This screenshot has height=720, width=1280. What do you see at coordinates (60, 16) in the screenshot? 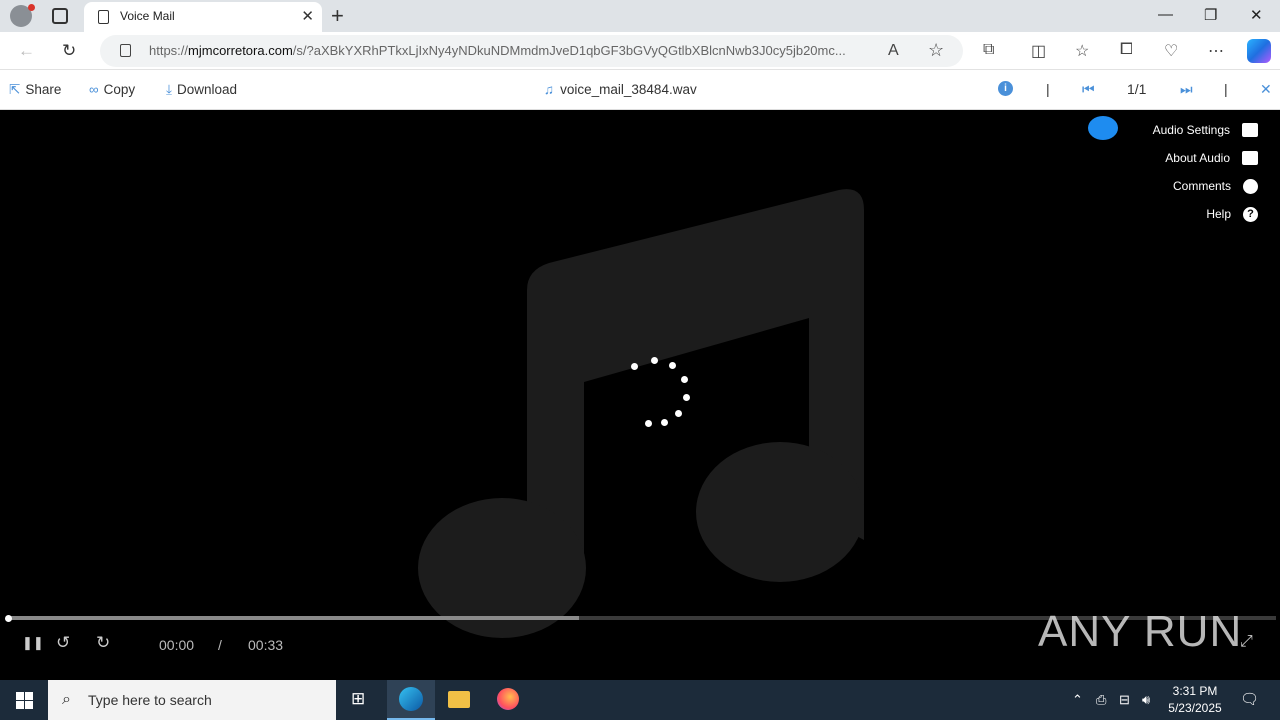
I see `tab-actions-button` at bounding box center [60, 16].